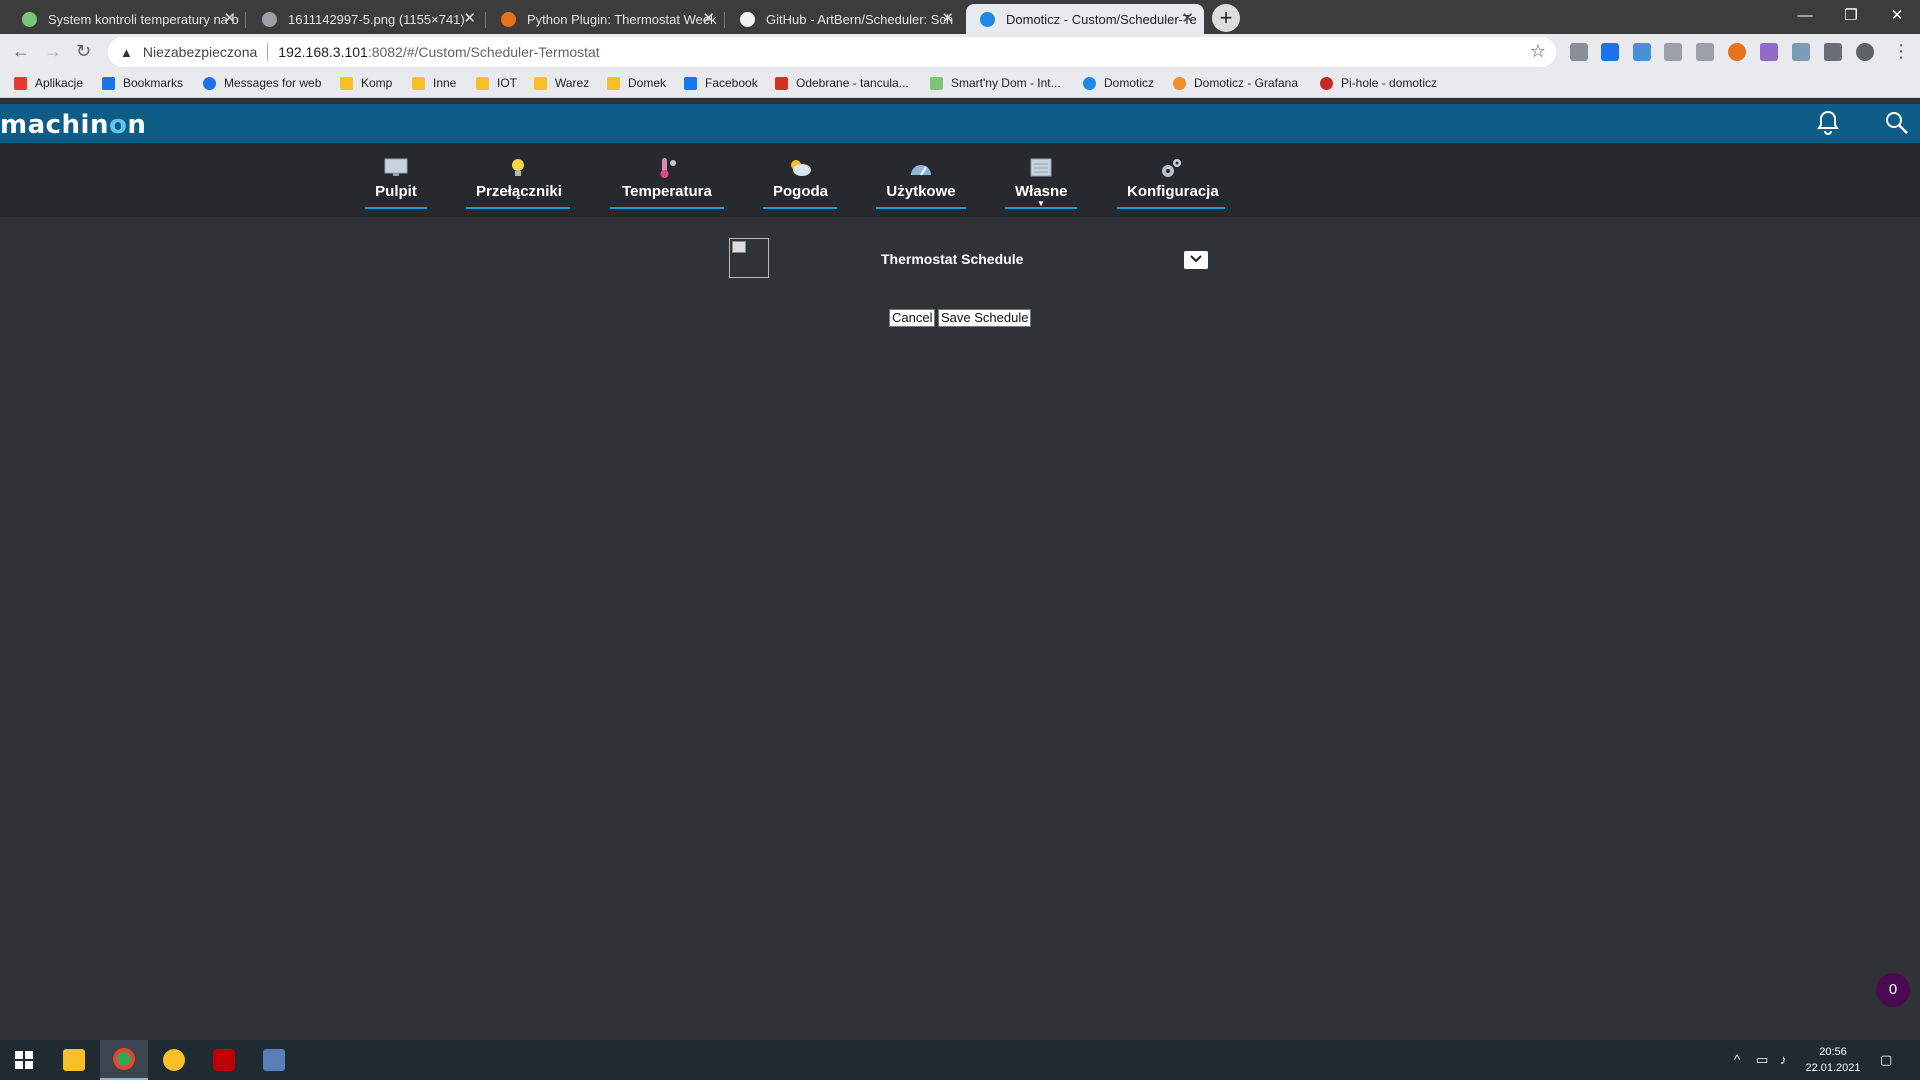 The height and width of the screenshot is (1080, 1920). What do you see at coordinates (127, 19) in the screenshot?
I see `browser-tab: System kontroli temperatury na b ✕` at bounding box center [127, 19].